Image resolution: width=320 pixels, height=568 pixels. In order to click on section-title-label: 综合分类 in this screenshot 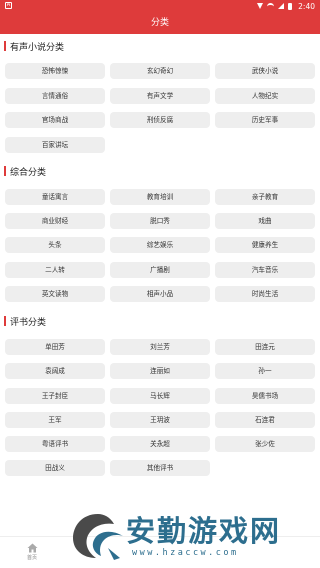, I will do `click(28, 172)`.